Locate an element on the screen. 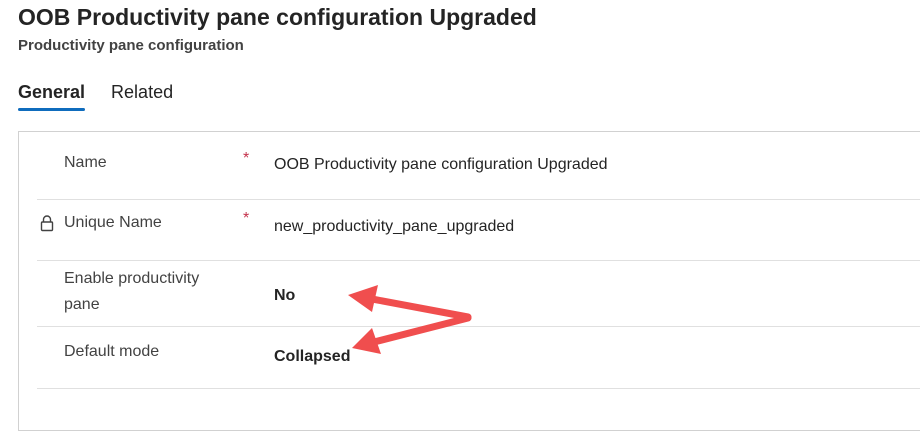  default-mode-value: Collapsed is located at coordinates (312, 357).